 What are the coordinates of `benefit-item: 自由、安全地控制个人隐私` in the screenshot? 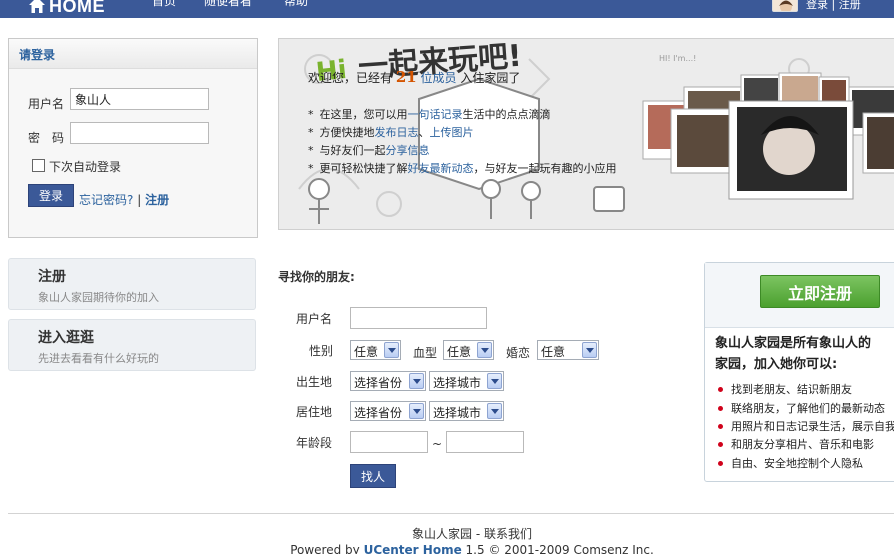 It's located at (790, 463).